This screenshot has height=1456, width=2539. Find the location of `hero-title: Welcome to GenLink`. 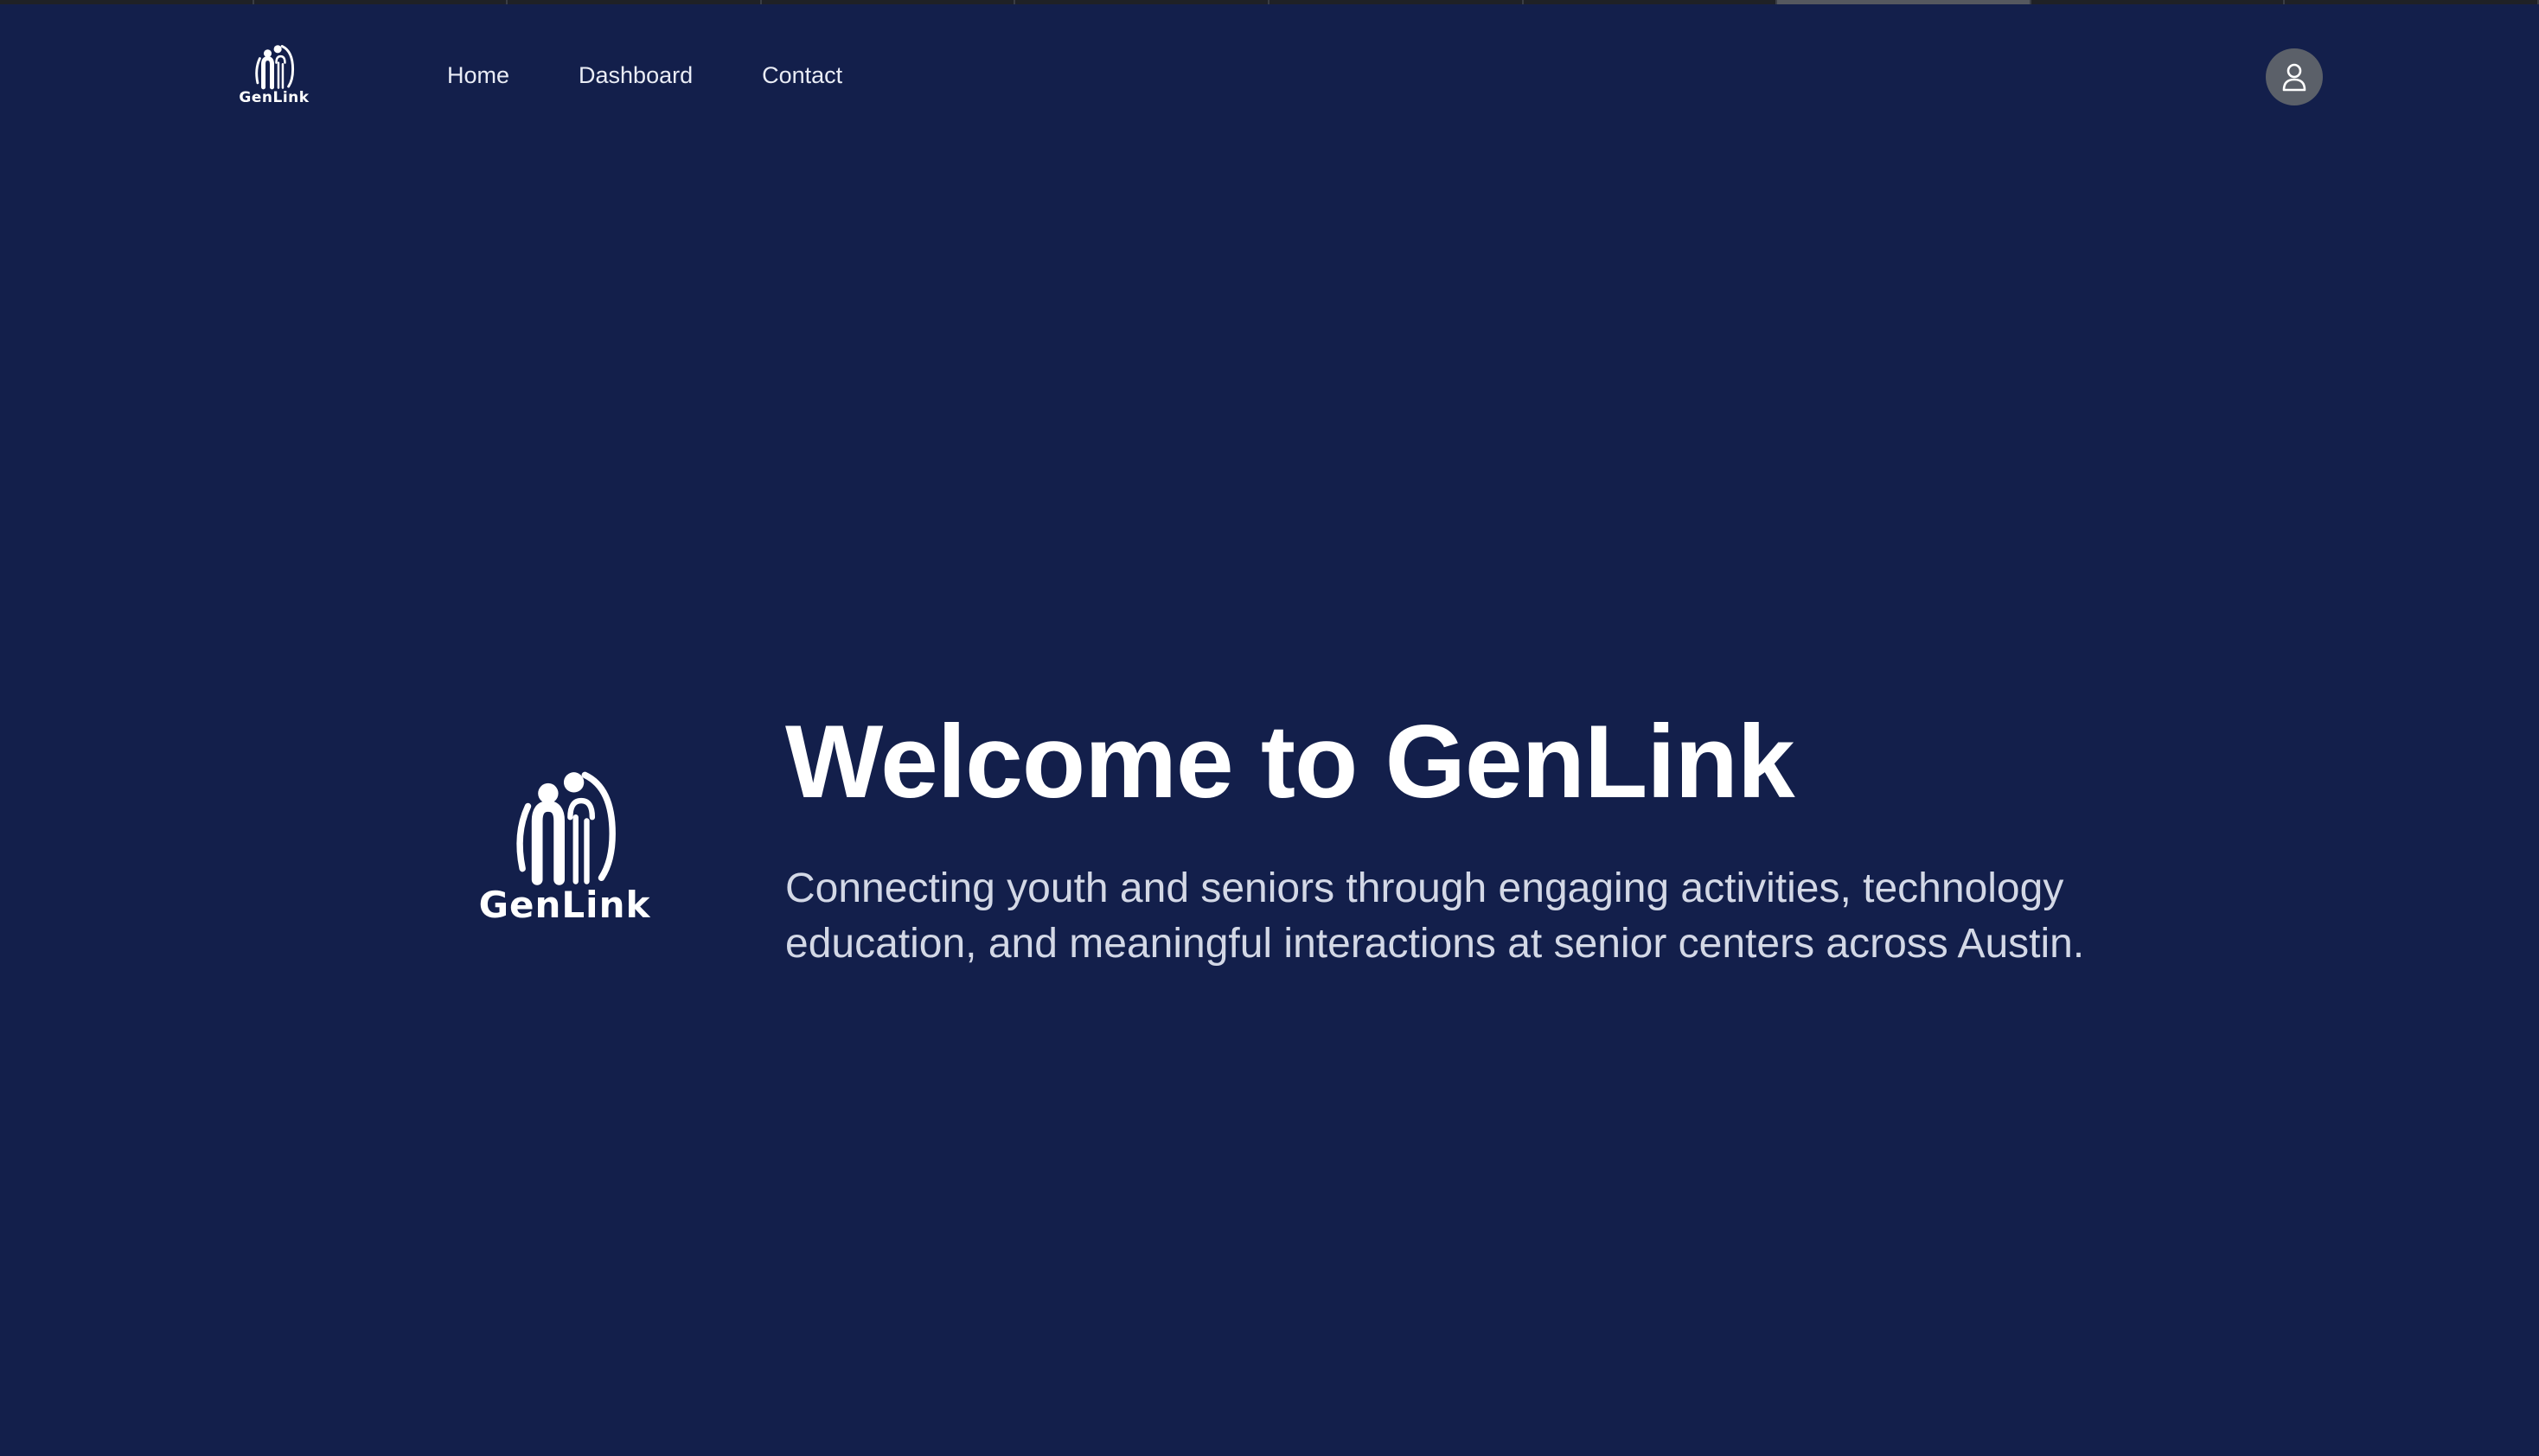

hero-title: Welcome to GenLink is located at coordinates (1290, 762).